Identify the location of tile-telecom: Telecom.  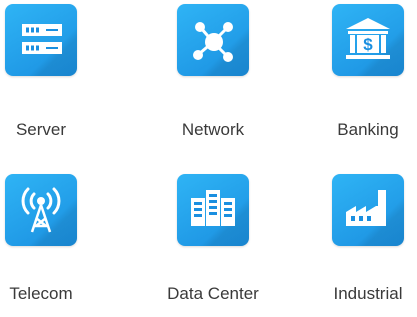
(45, 239).